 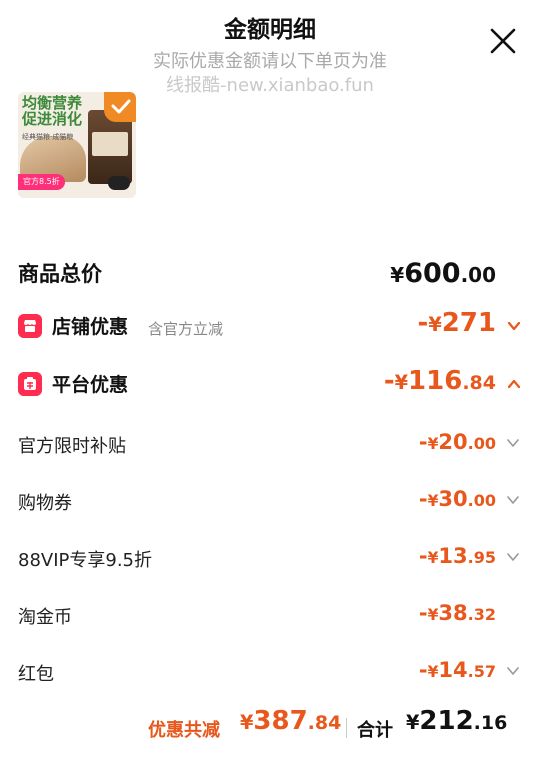 What do you see at coordinates (270, 446) in the screenshot?
I see `discount-item-row: 官方限时补贴 -¥20.00` at bounding box center [270, 446].